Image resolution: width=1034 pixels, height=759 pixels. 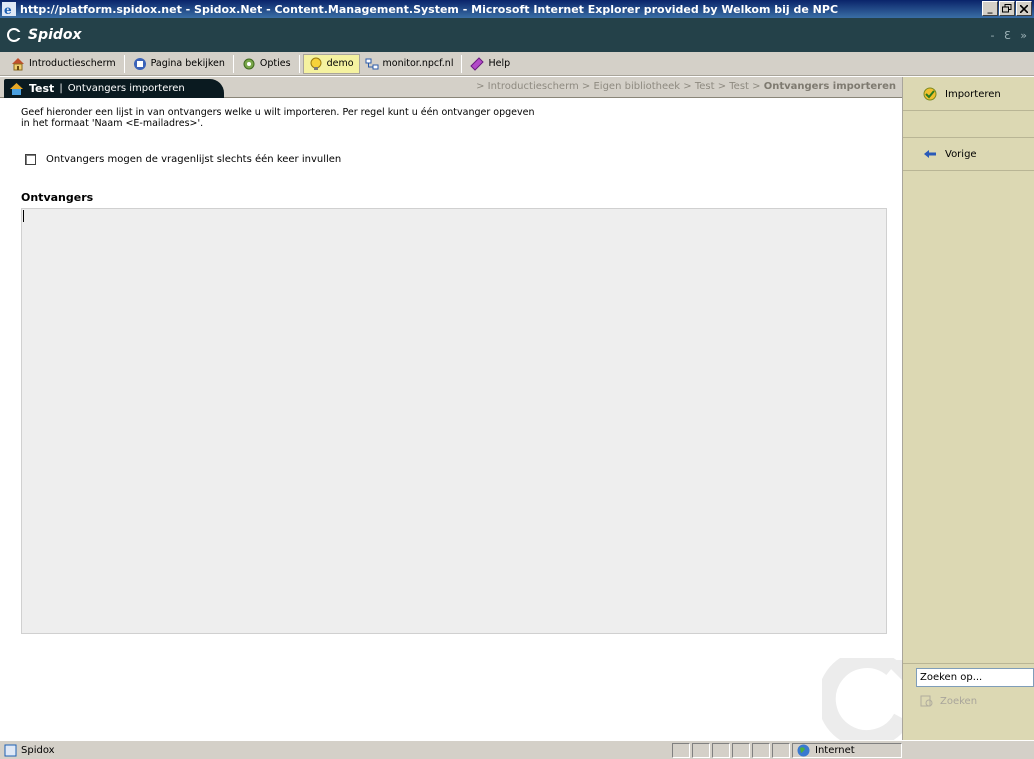 I want to click on zone-label: Internet, so click(x=835, y=750).